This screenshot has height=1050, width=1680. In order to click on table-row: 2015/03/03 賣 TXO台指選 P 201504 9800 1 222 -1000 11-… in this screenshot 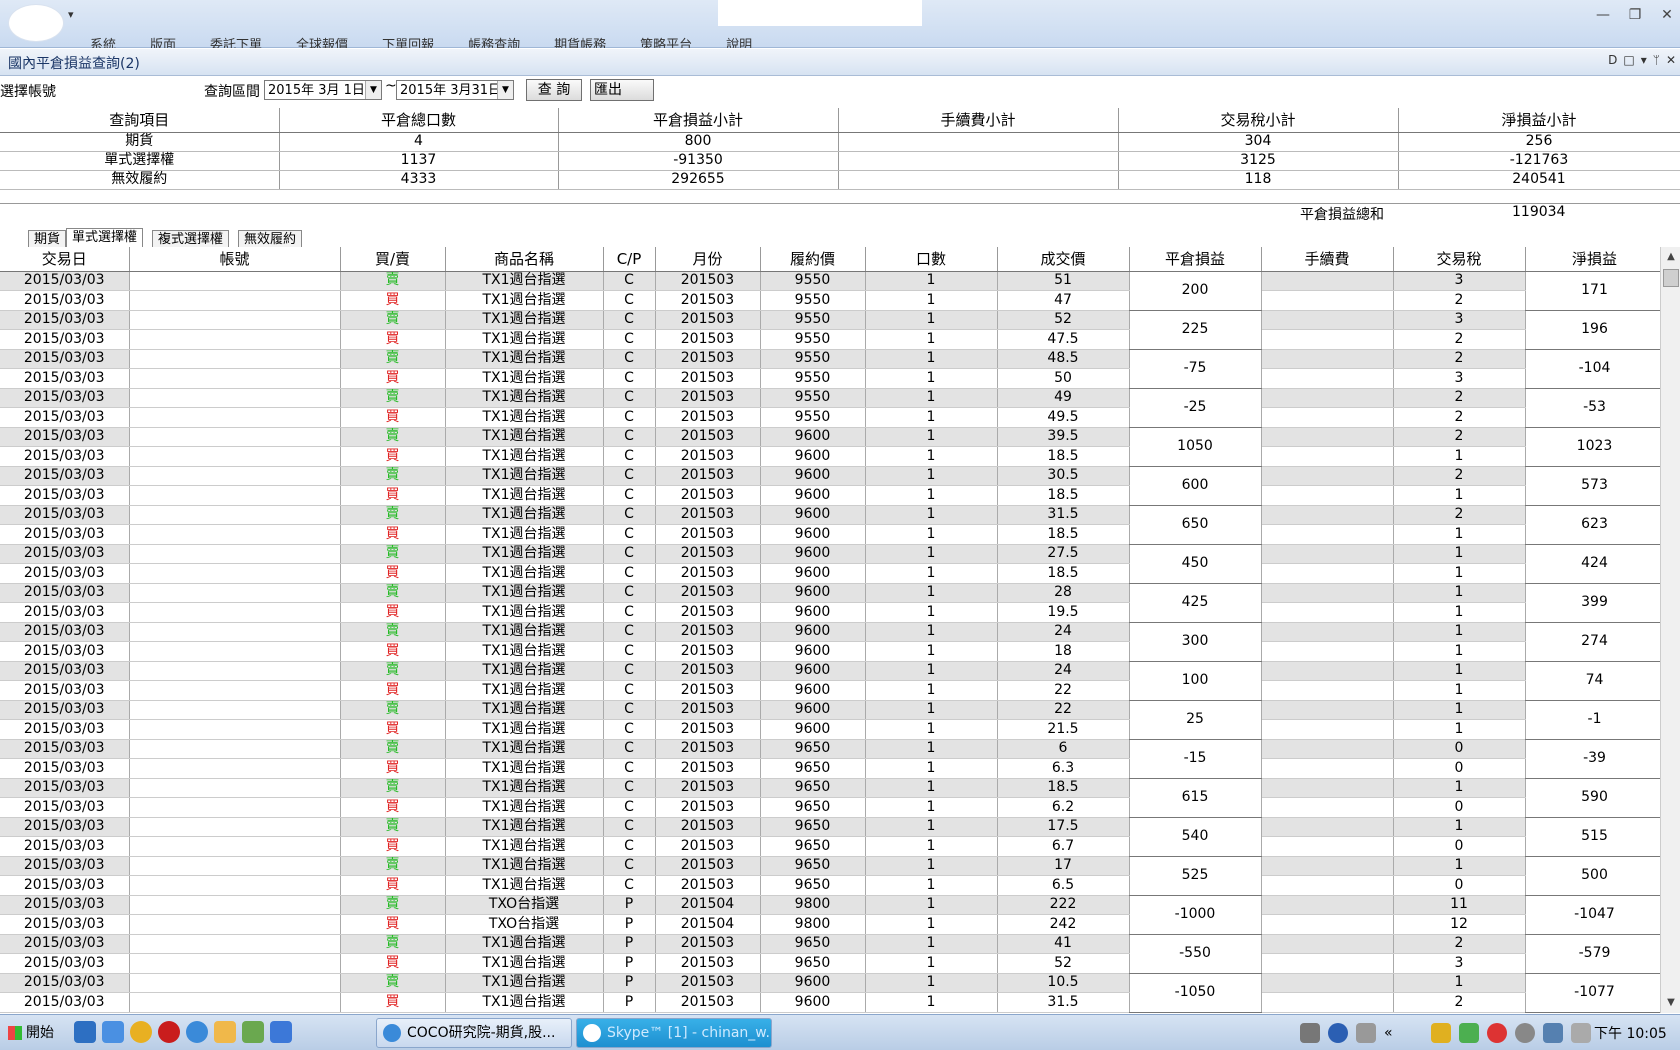, I will do `click(832, 915)`.